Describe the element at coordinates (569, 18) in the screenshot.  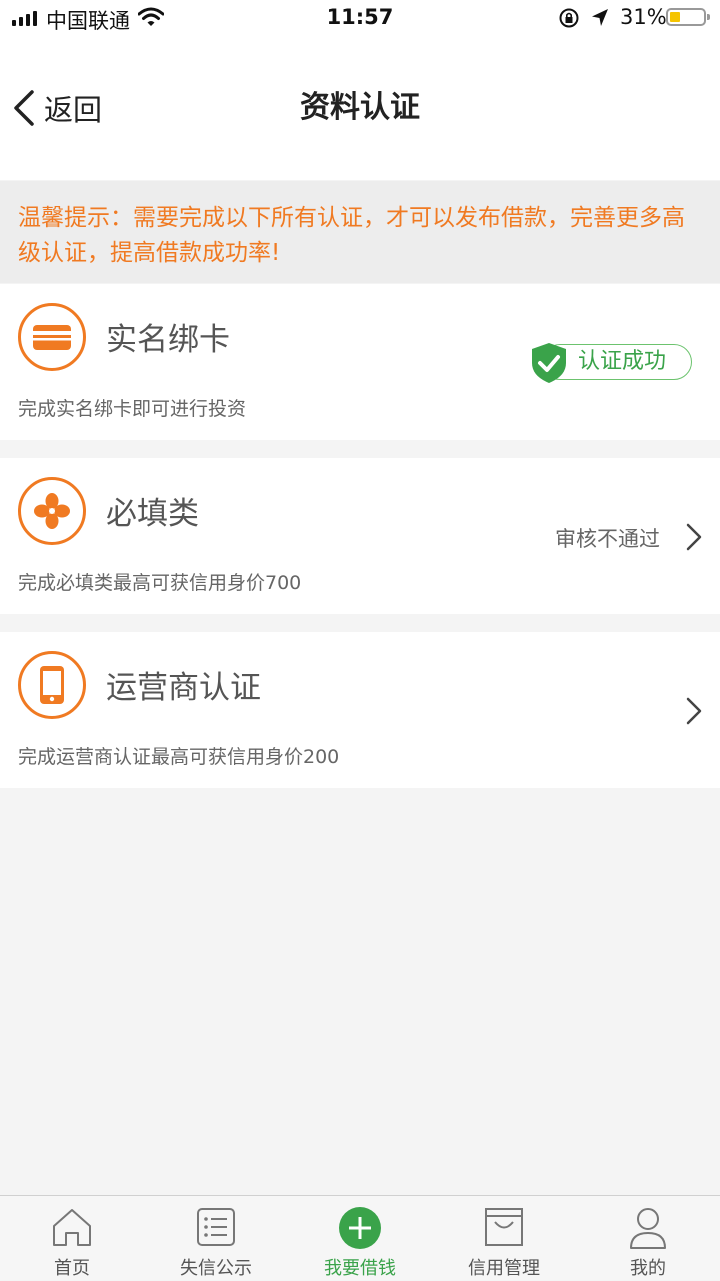
I see `orientation-lock-icon` at that location.